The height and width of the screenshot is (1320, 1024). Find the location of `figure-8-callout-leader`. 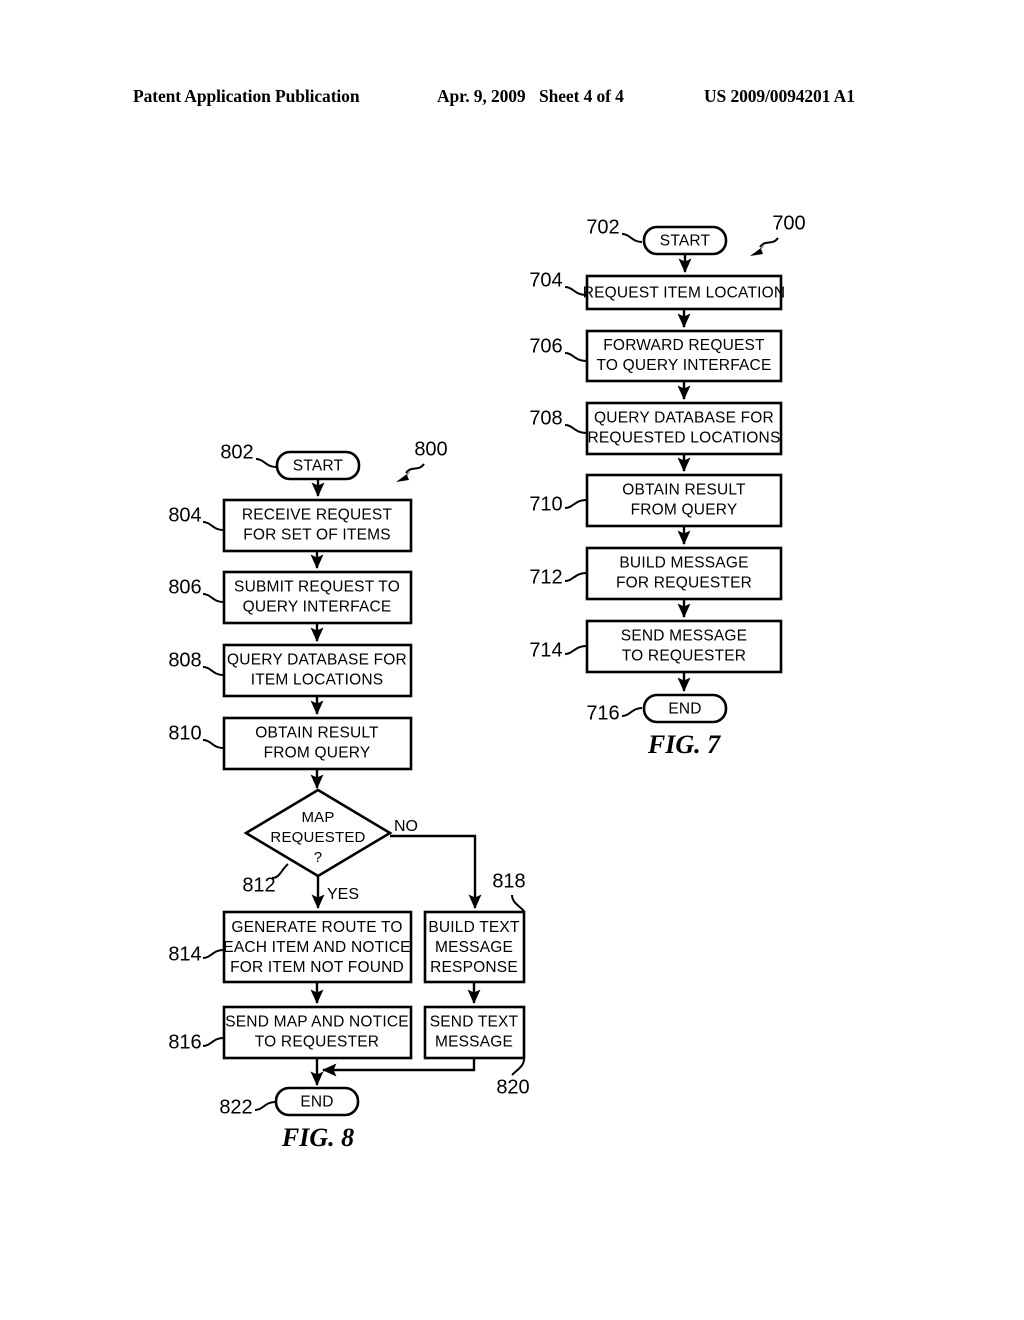

figure-8-callout-leader is located at coordinates (415, 468).